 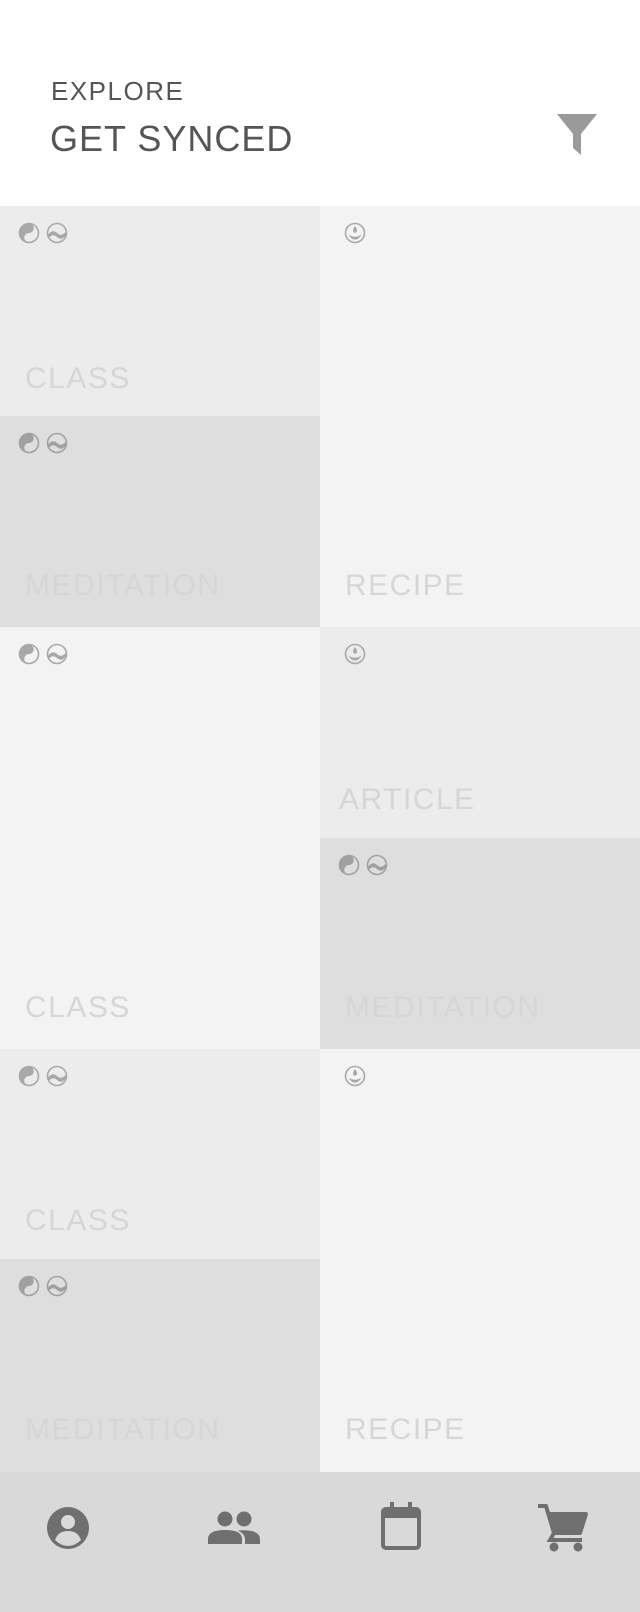 I want to click on filter-icon, so click(x=577, y=134).